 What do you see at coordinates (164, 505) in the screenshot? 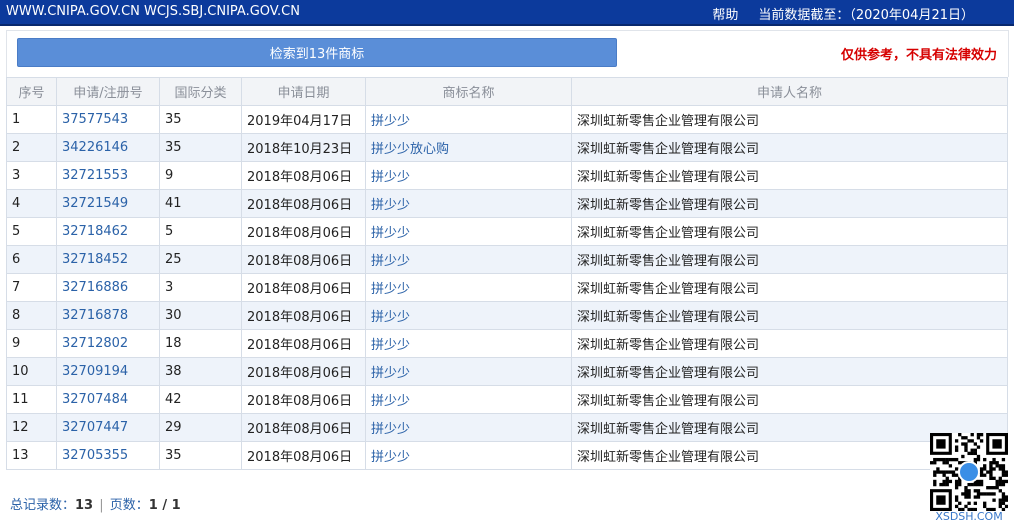
I see `pages-value: 1 / 1` at bounding box center [164, 505].